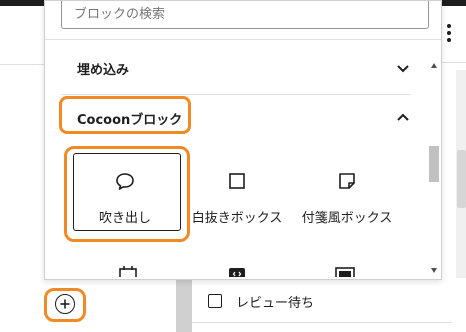 The image size is (466, 332). Describe the element at coordinates (347, 181) in the screenshot. I see `sticky-note-icon` at that location.